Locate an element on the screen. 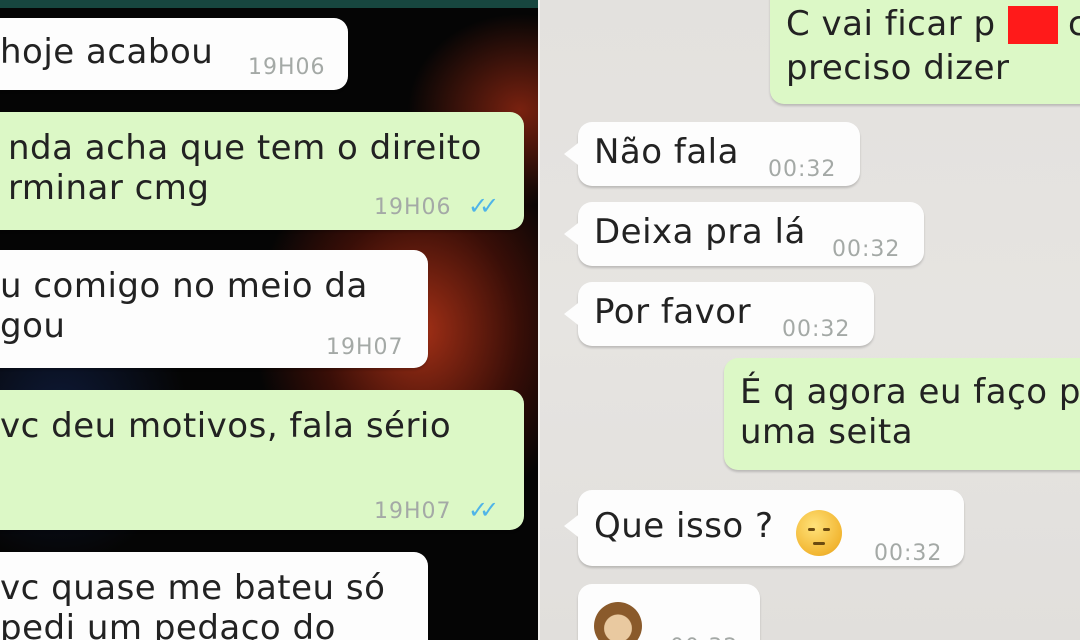 This screenshot has height=640, width=1080. message-bubble-incoming: vc quase me bateu só pedi um pedaço do is located at coordinates (214, 596).